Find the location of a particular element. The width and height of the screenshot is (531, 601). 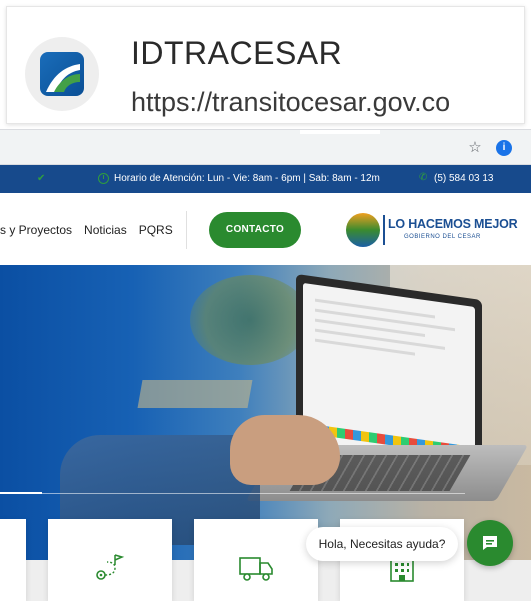

logo-divider is located at coordinates (384, 230).